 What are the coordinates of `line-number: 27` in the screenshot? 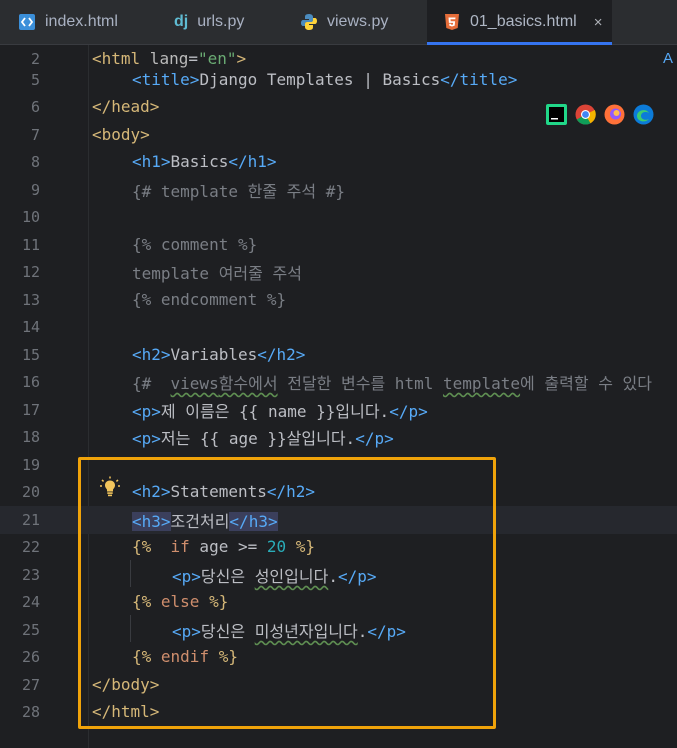 It's located at (30, 684).